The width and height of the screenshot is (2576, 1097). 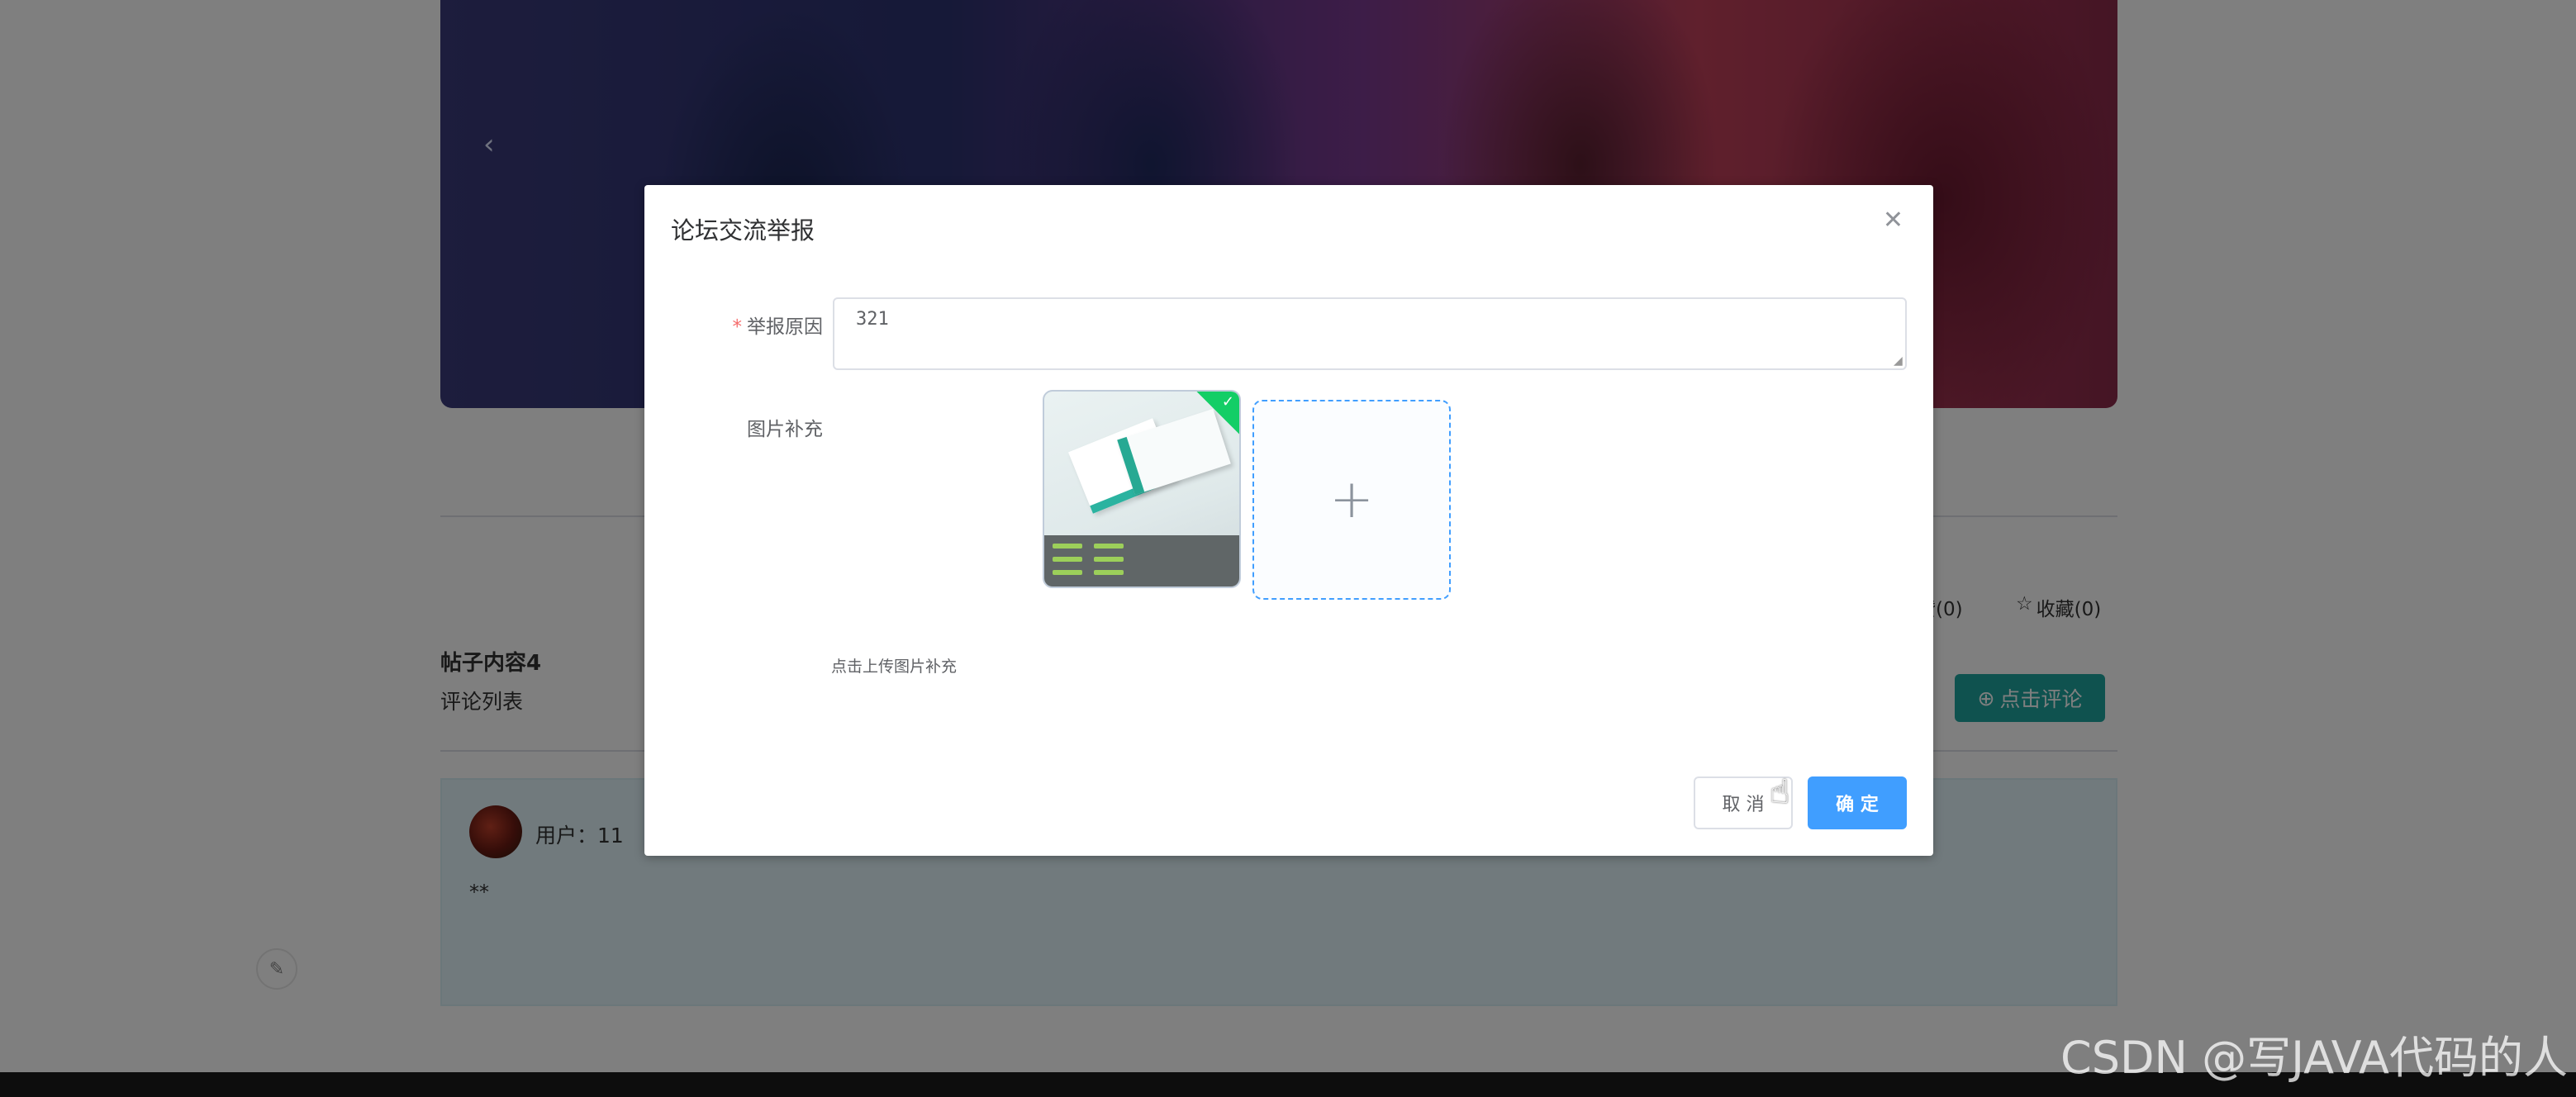 I want to click on hand-cursor-icon: ☝, so click(x=1780, y=792).